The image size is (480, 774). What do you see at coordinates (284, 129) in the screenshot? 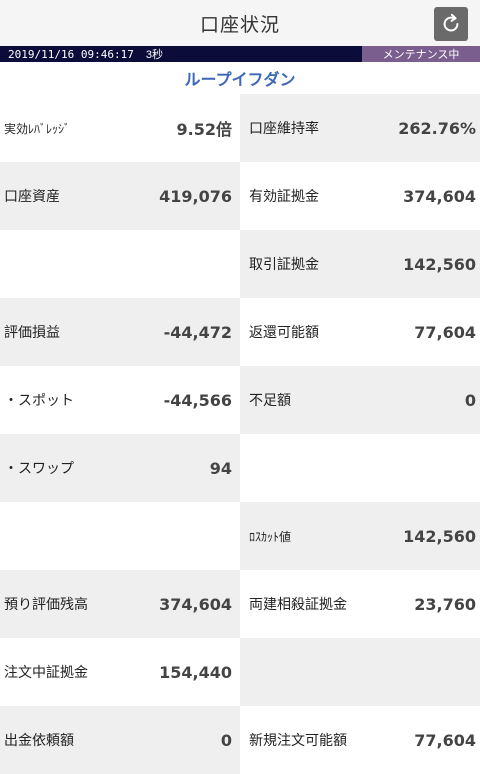
I see `maintenance-ratio-label: 口座維持率` at bounding box center [284, 129].